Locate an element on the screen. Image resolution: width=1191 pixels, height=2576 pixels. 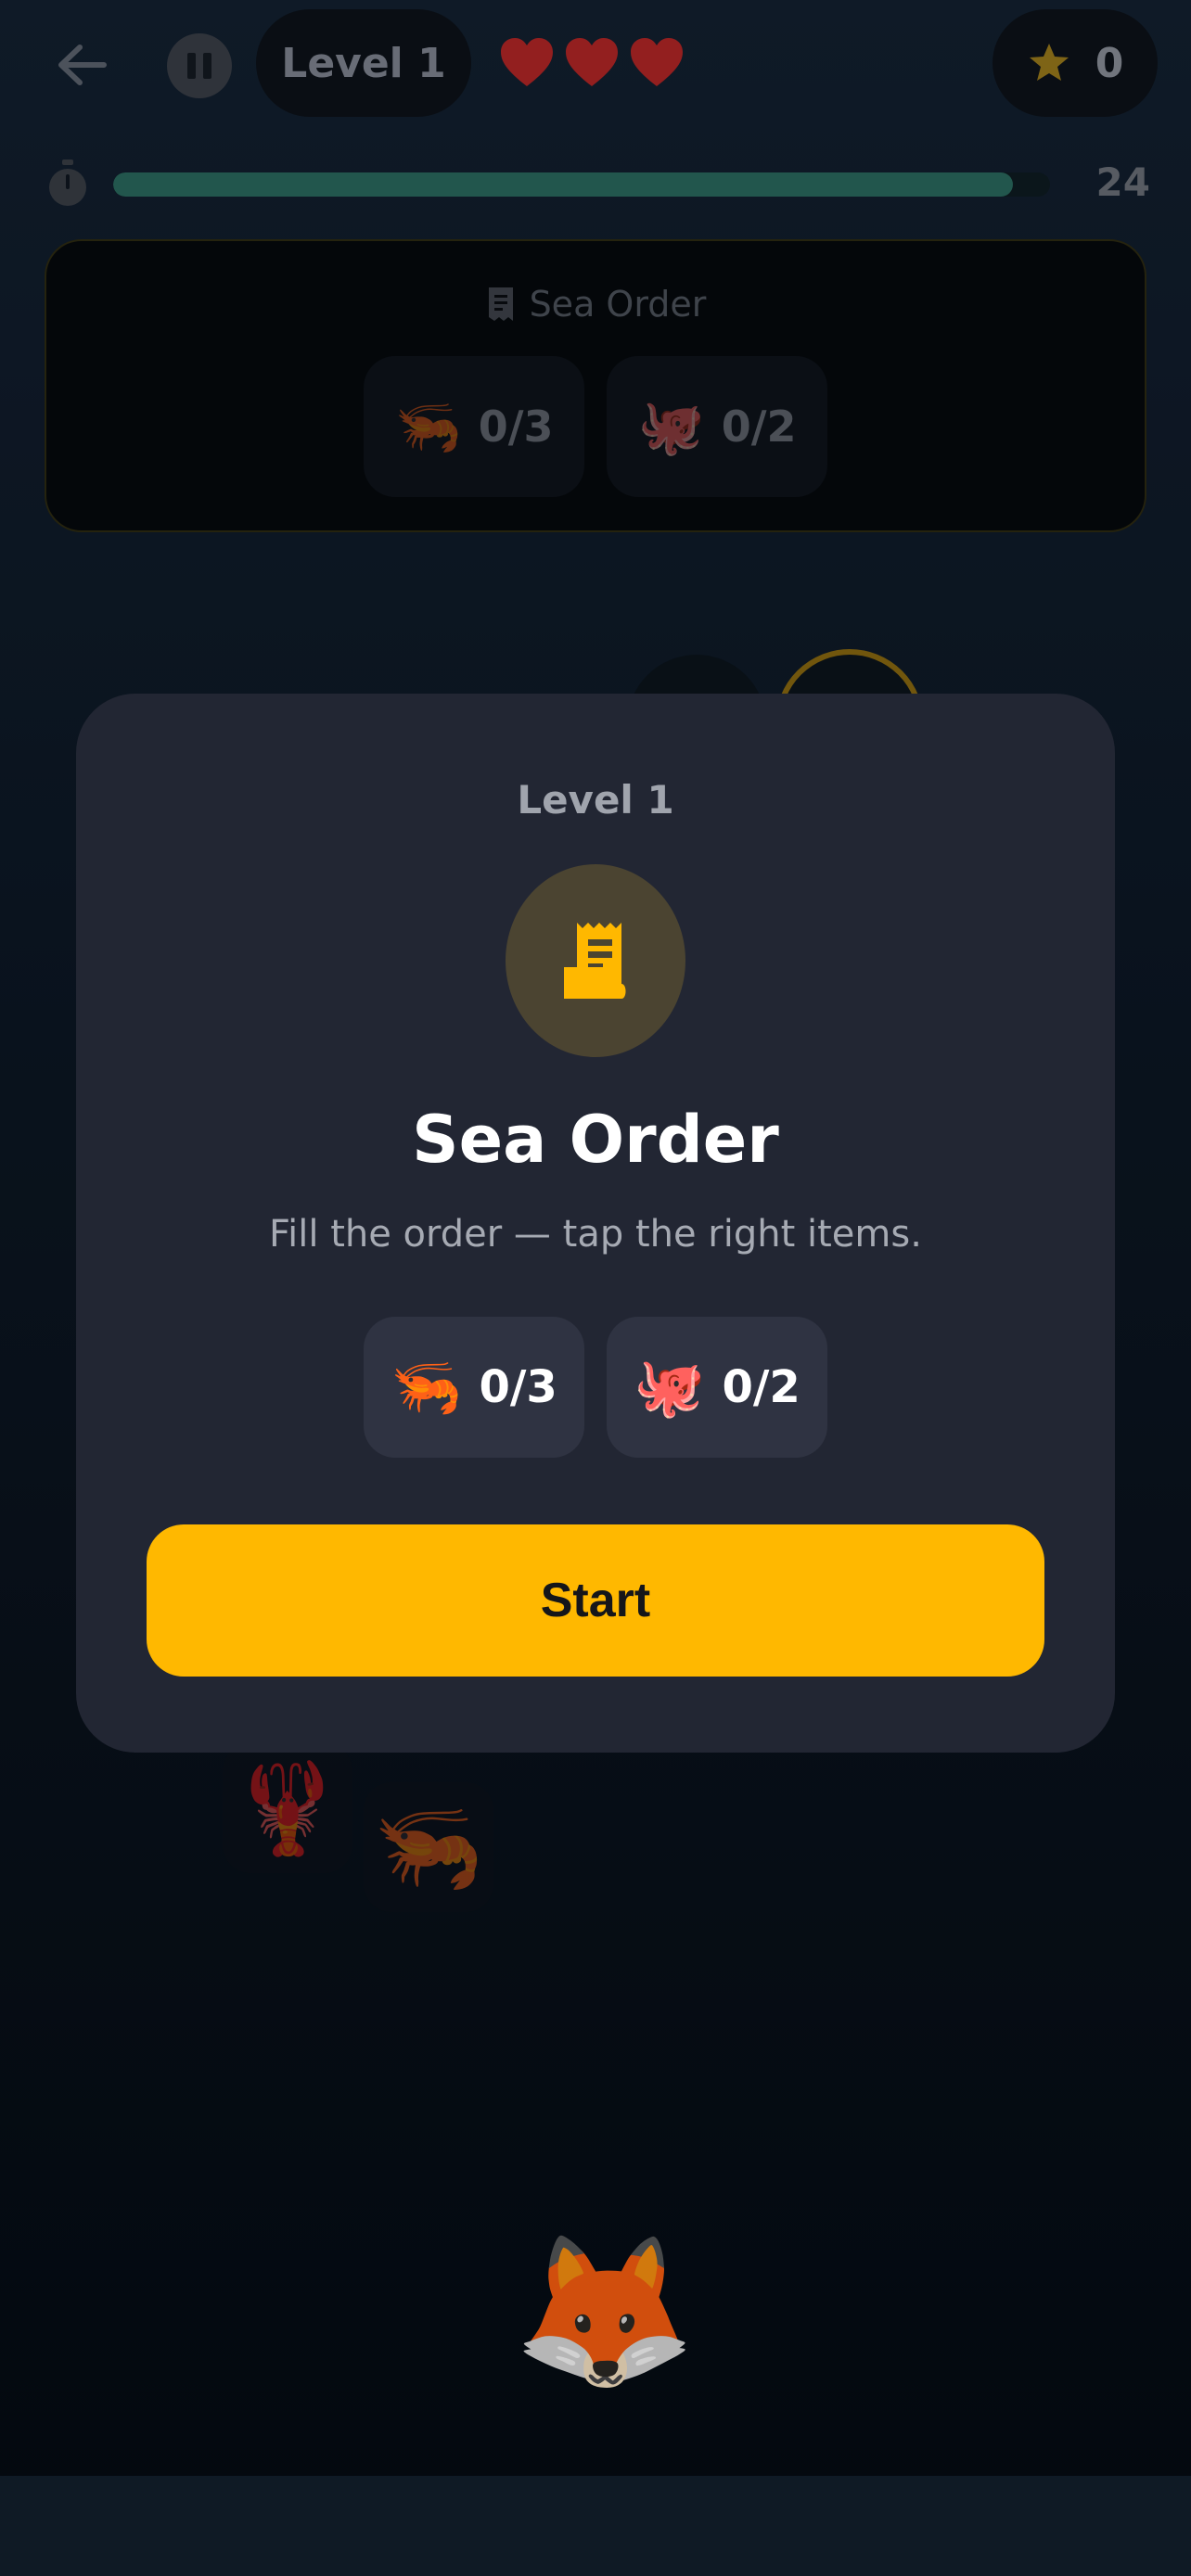
start-button-label: Start is located at coordinates (595, 1600).